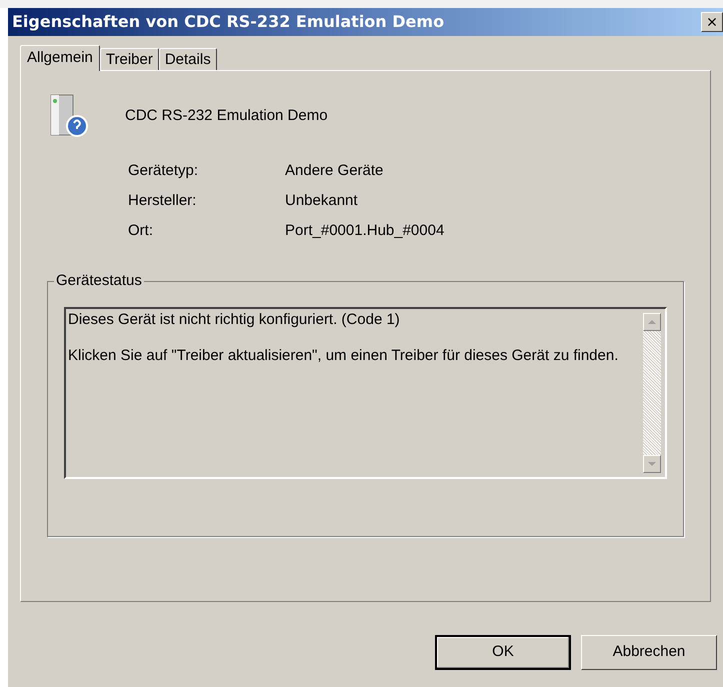 The height and width of the screenshot is (687, 723). I want to click on scroll-down-button, so click(652, 464).